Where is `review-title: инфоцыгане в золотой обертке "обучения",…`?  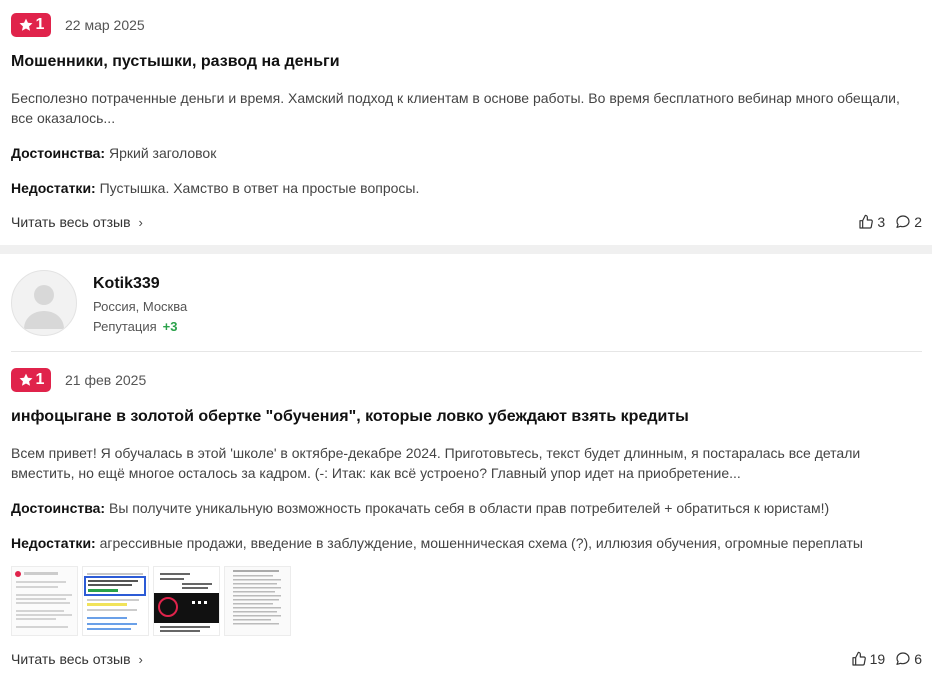 review-title: инфоцыгане в золотой обертке "обучения",… is located at coordinates (350, 417).